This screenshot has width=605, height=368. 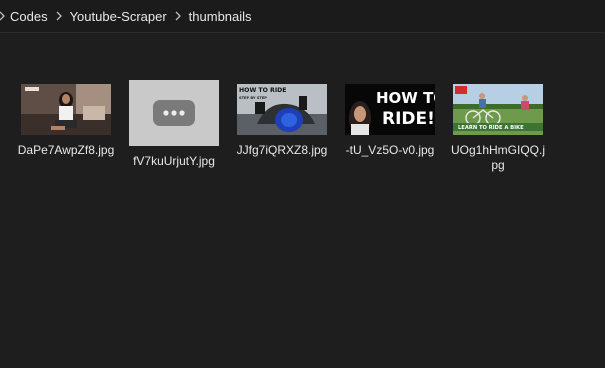 What do you see at coordinates (282, 109) in the screenshot?
I see `photo-thumbnail-motorcycle-icon: HOW TO RIDE STEP BY STEP` at bounding box center [282, 109].